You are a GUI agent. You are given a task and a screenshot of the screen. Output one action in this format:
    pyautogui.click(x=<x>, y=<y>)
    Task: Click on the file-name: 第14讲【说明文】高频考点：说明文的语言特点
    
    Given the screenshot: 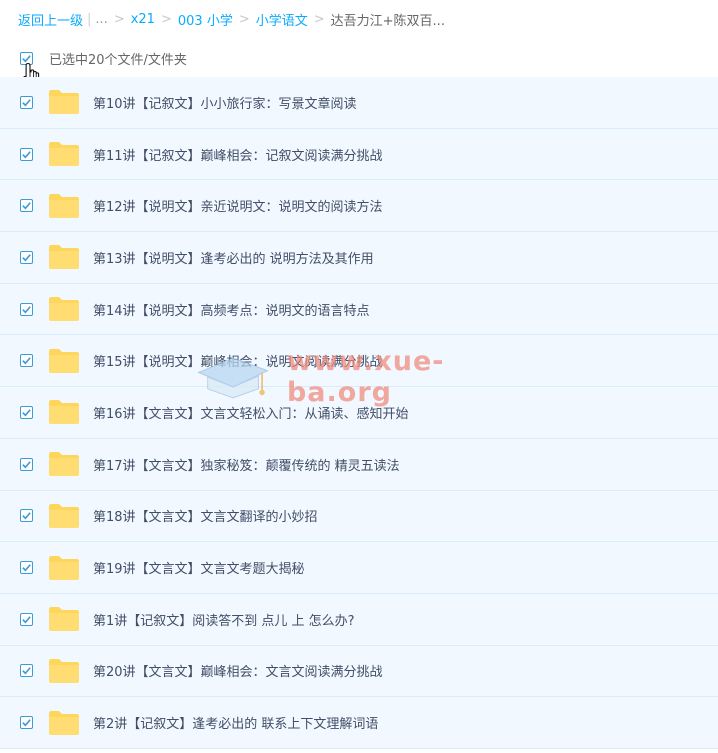 What is the action you would take?
    pyautogui.click(x=231, y=309)
    